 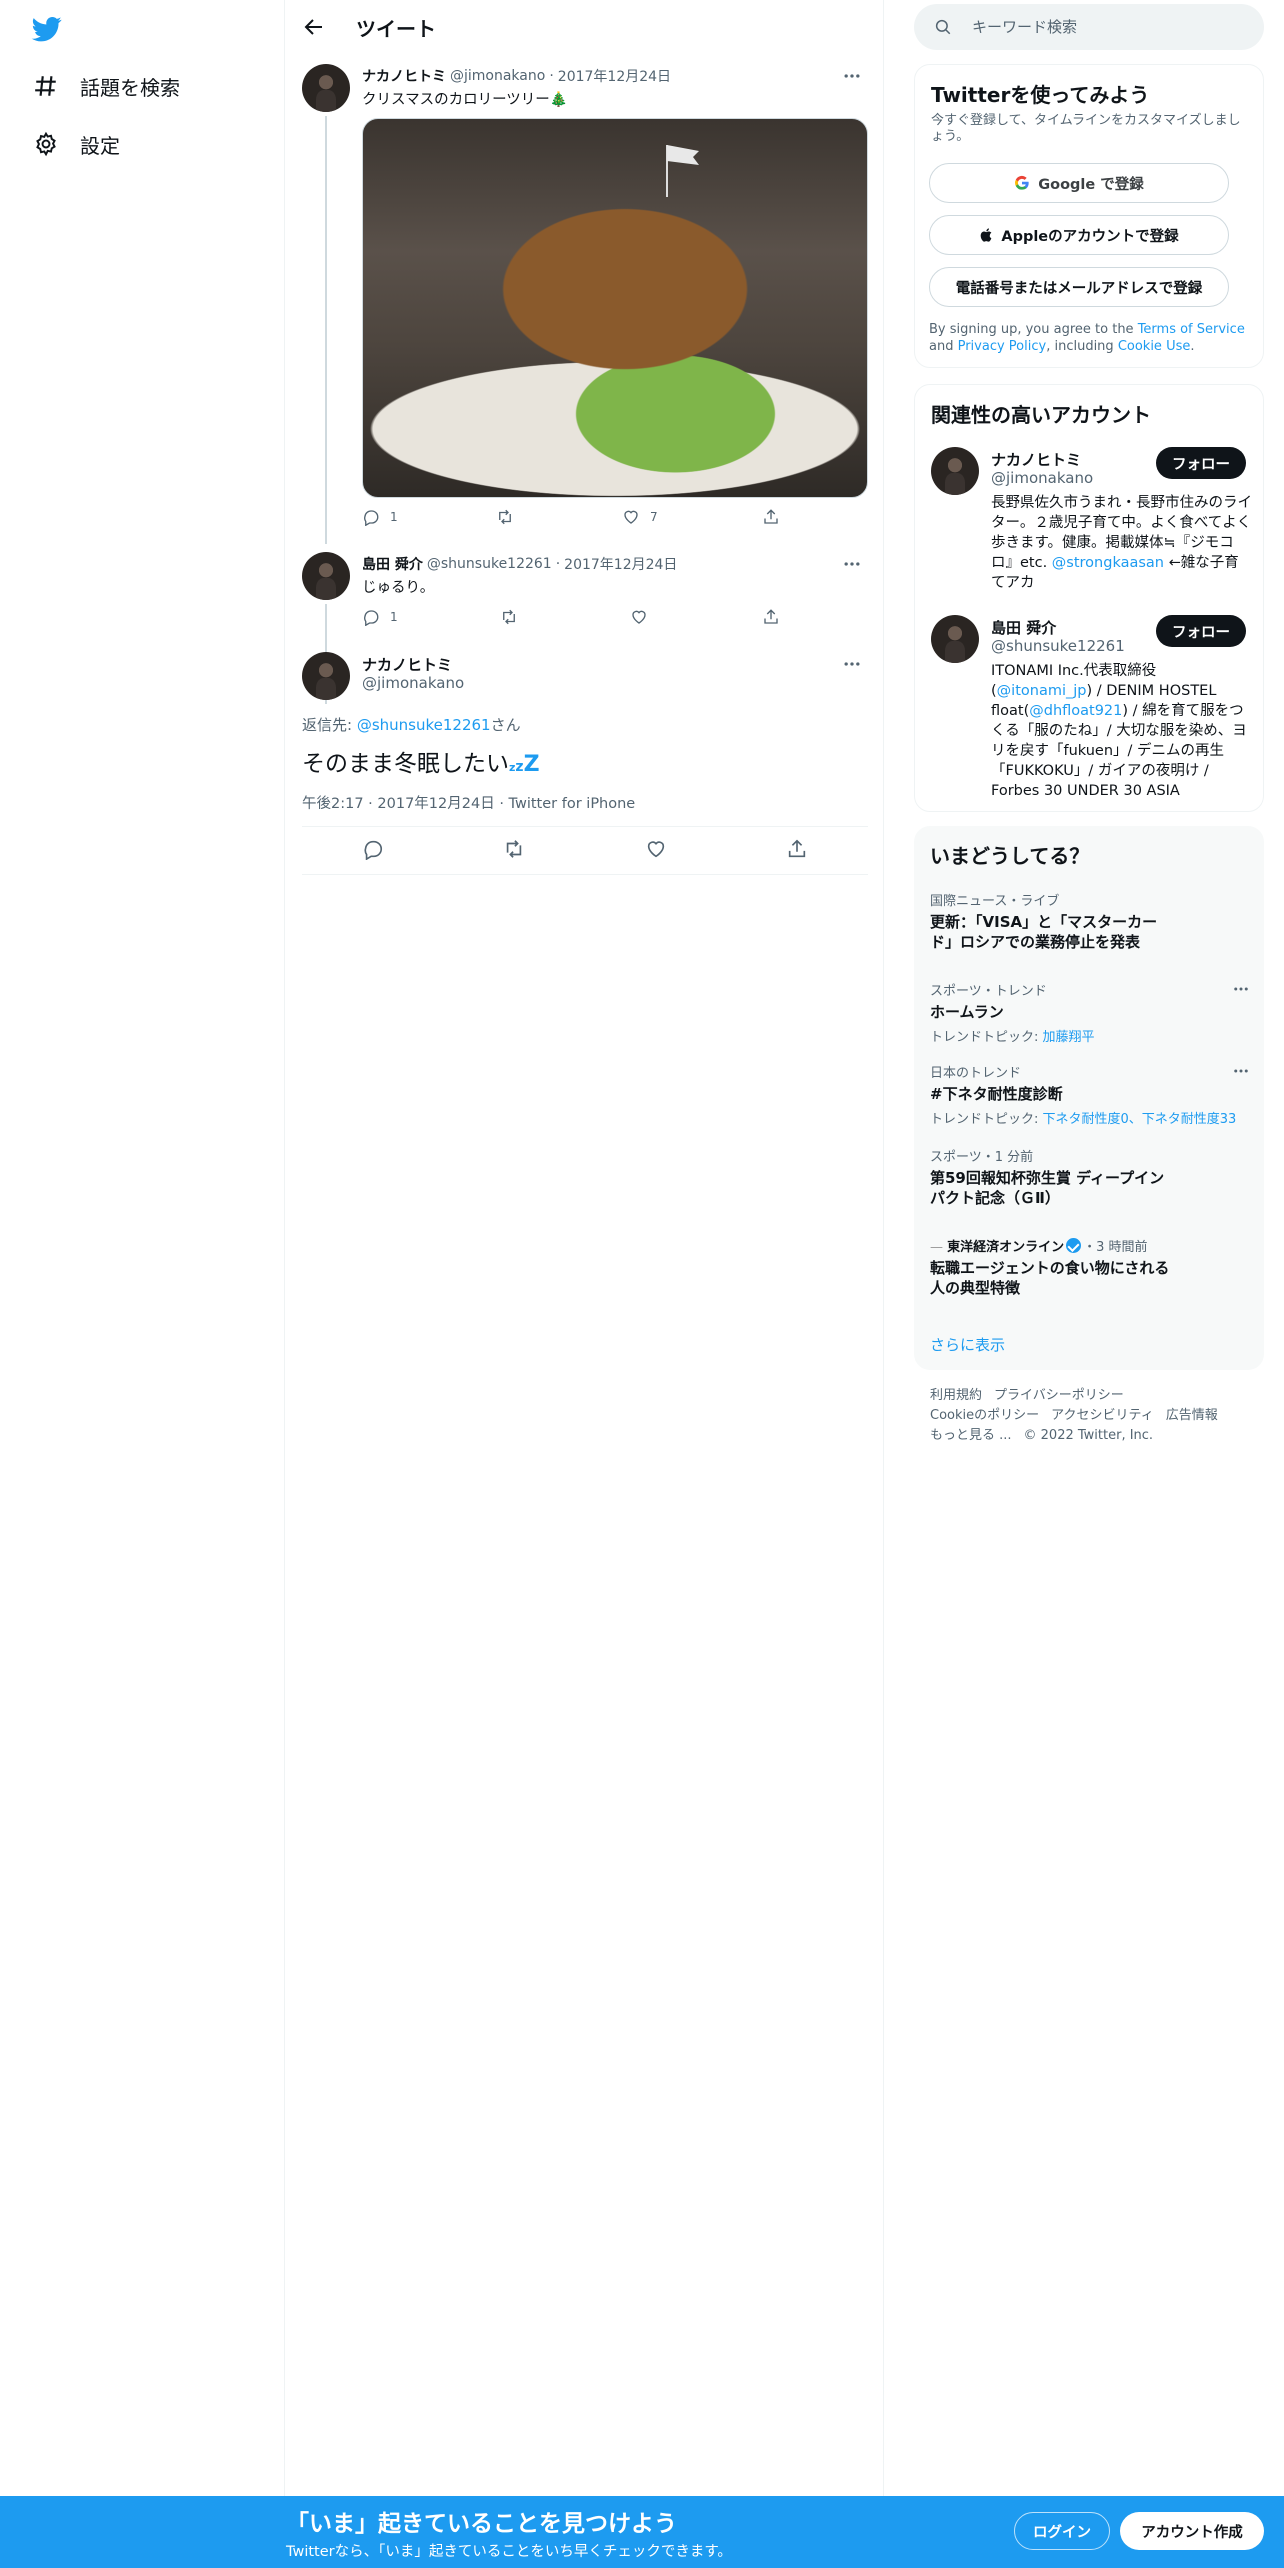 I want to click on apple-signup-button: Appleのアカウントで登録, so click(x=1079, y=235).